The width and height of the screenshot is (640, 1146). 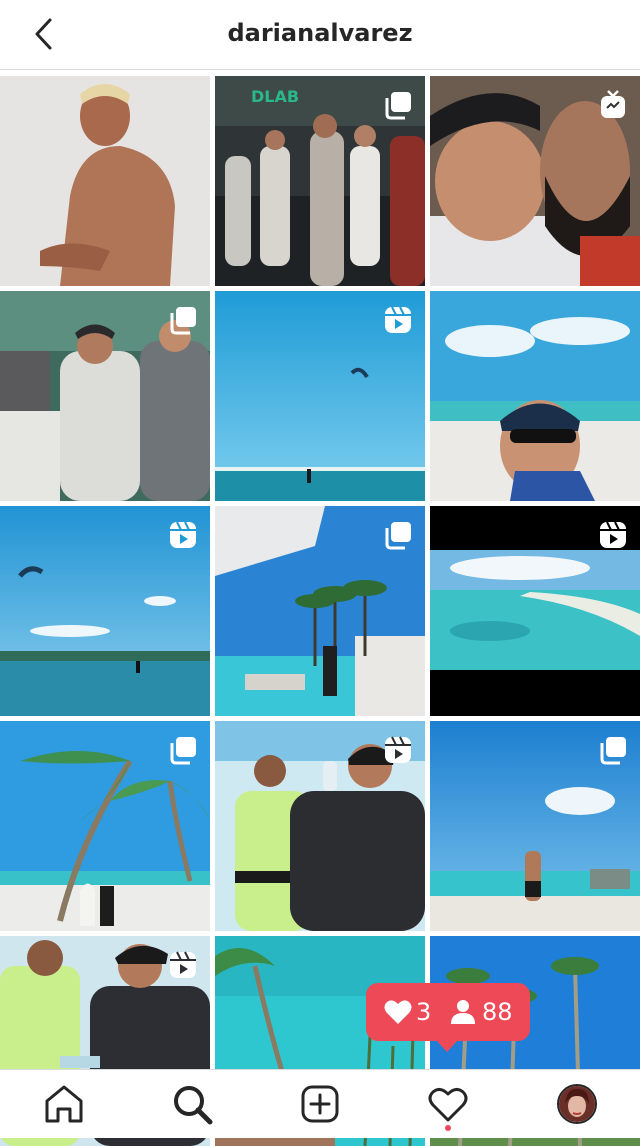 What do you see at coordinates (613, 104) in the screenshot?
I see `igtv-icon` at bounding box center [613, 104].